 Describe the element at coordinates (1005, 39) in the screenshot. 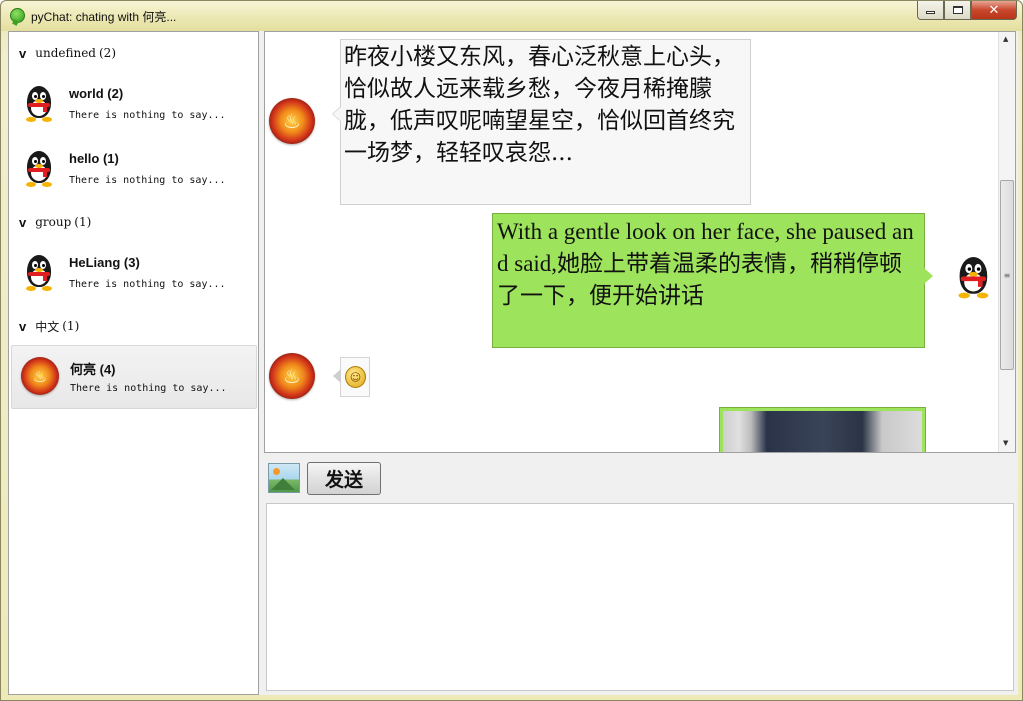

I see `scroll-up-icon: ▲` at that location.